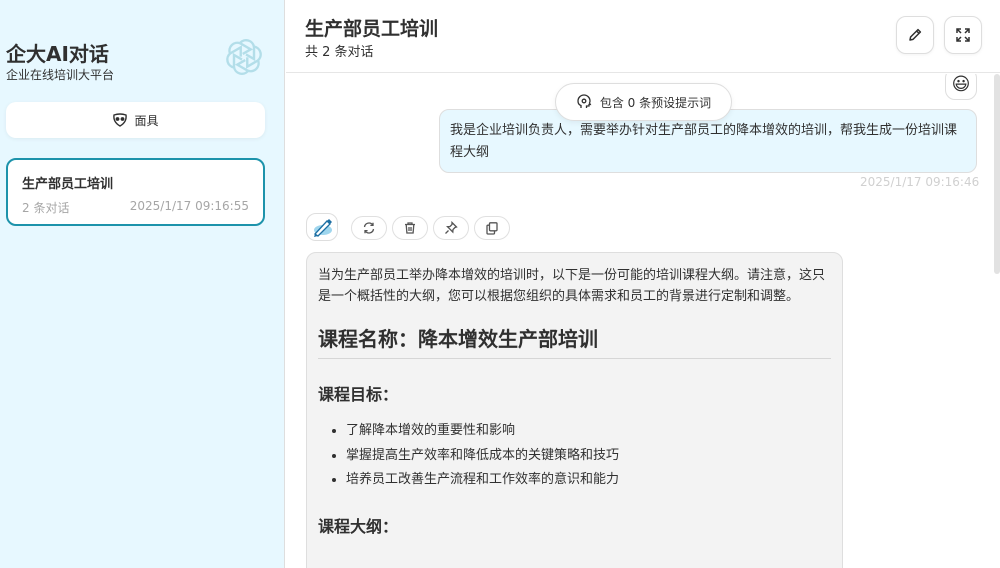 The height and width of the screenshot is (568, 1000). Describe the element at coordinates (643, 36) in the screenshot. I see `chat-header: 生产部员工培训 共 2 条对话` at that location.